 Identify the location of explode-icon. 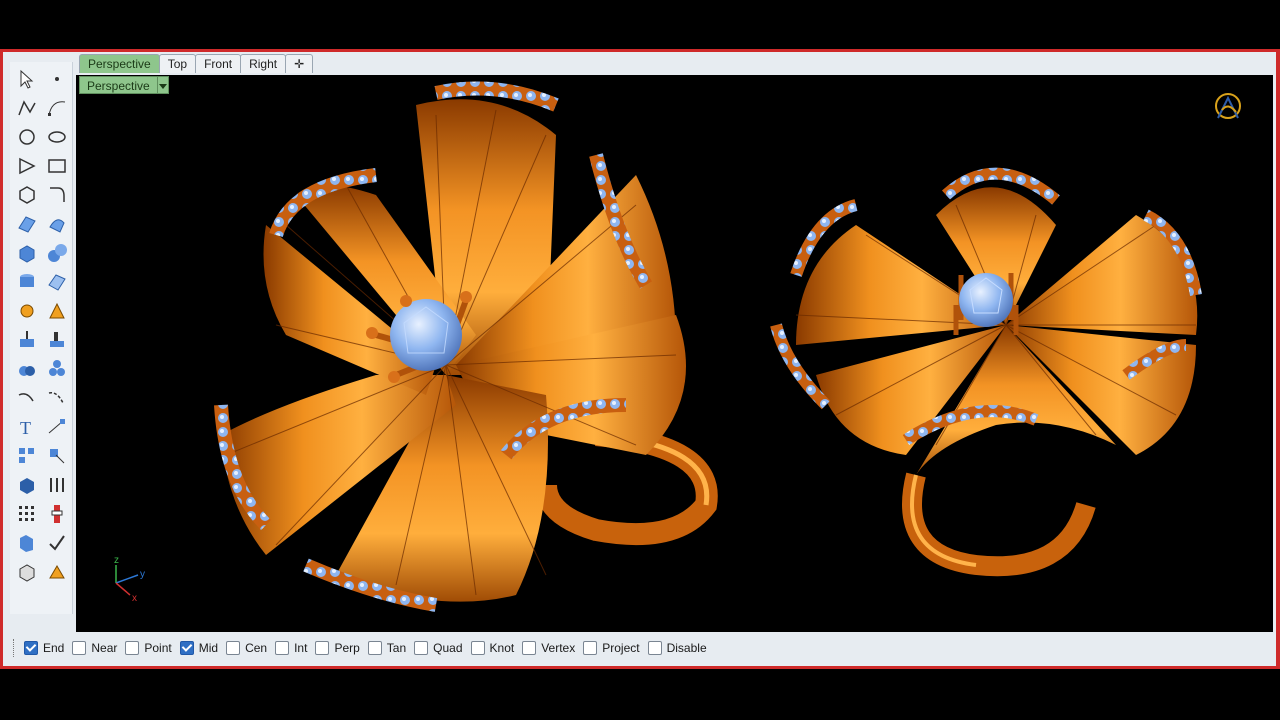
(57, 369).